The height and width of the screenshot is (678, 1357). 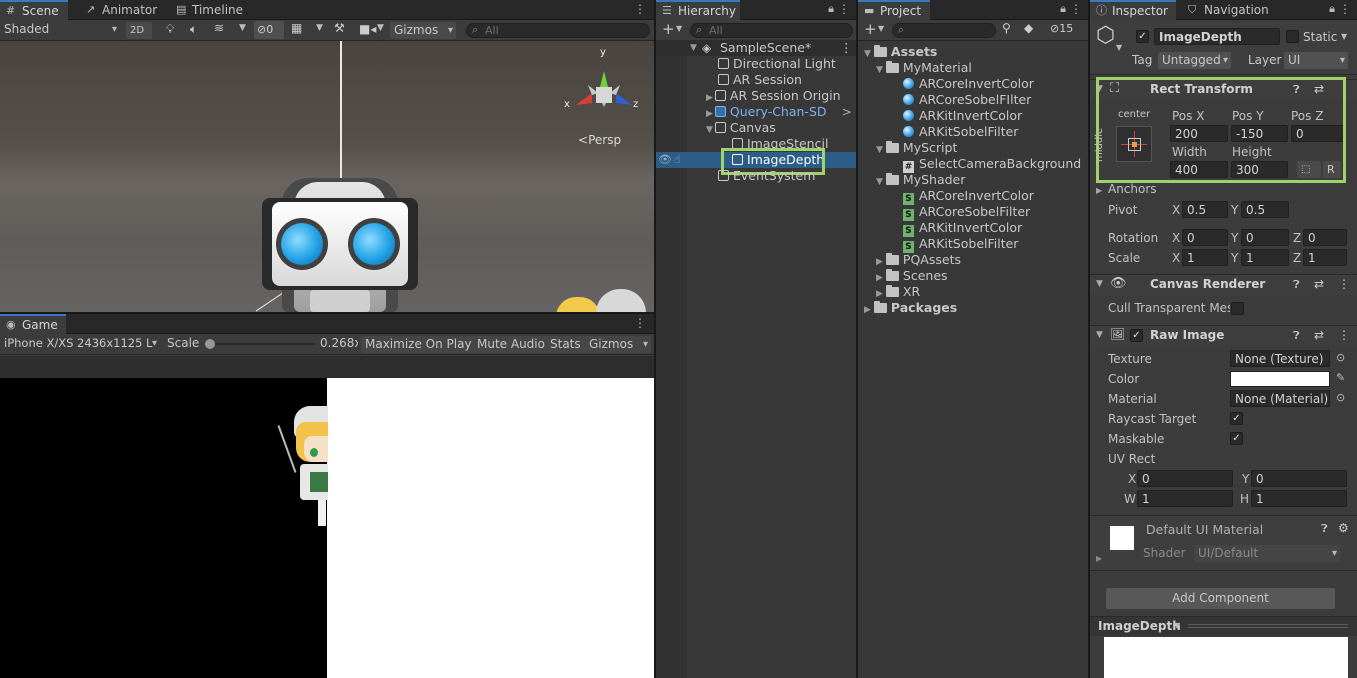 What do you see at coordinates (1292, 36) in the screenshot?
I see `static-checkbox` at bounding box center [1292, 36].